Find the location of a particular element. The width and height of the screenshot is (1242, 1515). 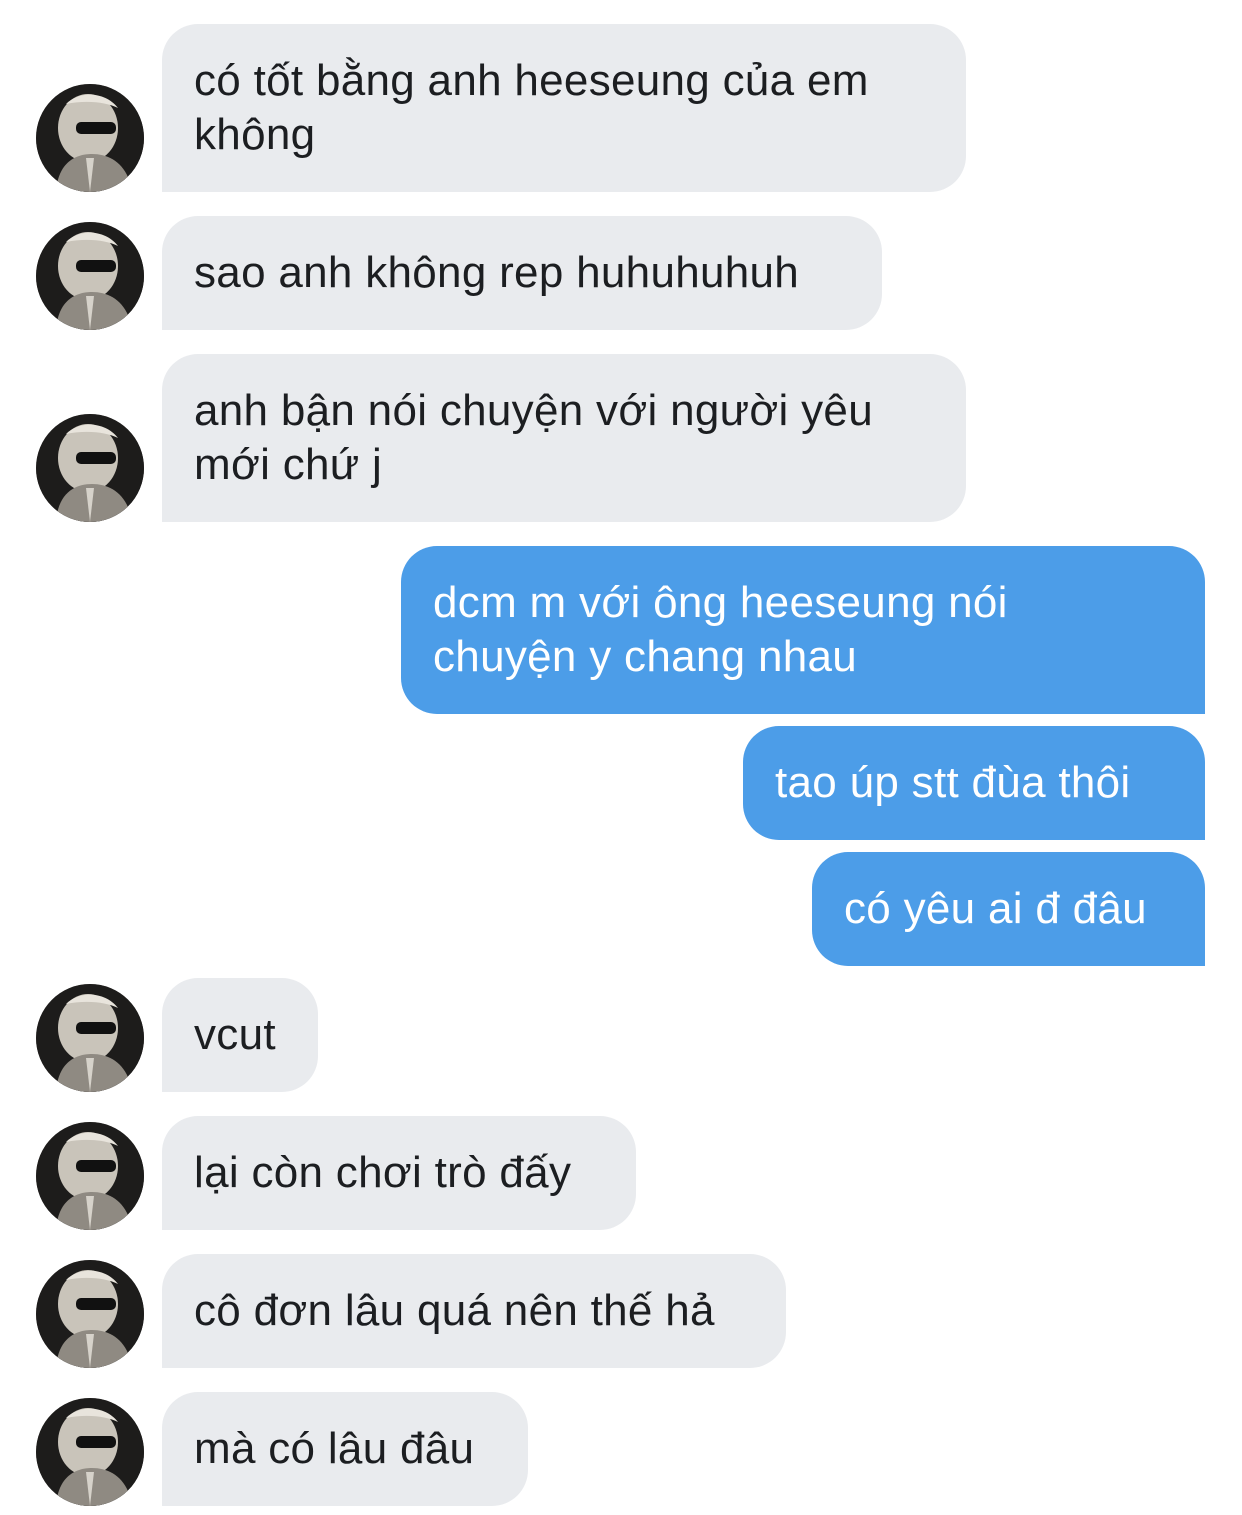

outgoing-message-bubble: tao úp stt đùa thôi is located at coordinates (974, 783).